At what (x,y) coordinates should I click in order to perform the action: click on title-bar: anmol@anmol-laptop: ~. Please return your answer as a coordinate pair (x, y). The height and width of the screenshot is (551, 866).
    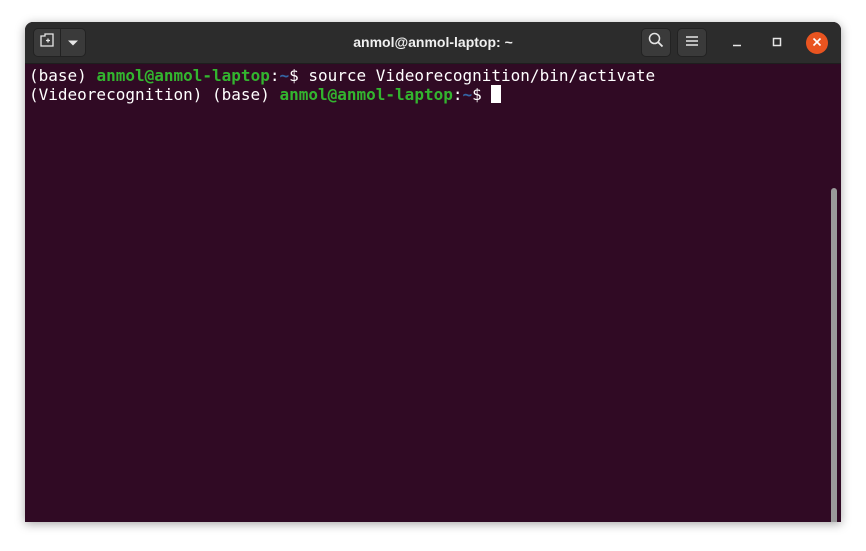
    Looking at the image, I should click on (433, 43).